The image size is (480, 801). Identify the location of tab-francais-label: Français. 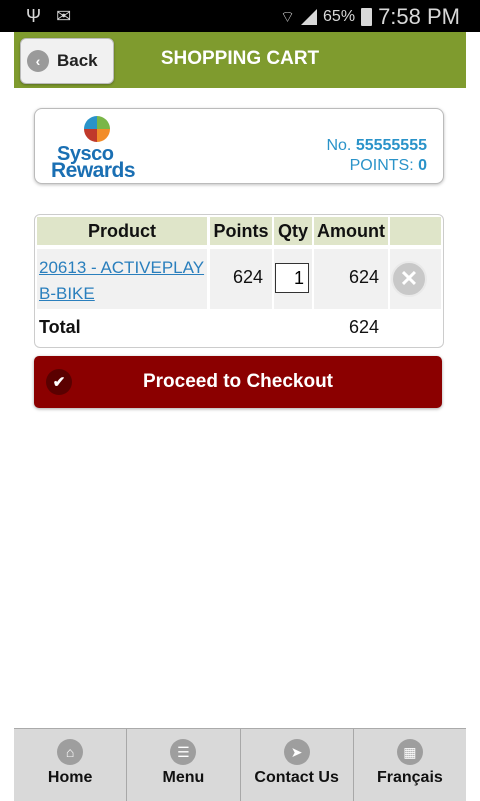
(409, 777).